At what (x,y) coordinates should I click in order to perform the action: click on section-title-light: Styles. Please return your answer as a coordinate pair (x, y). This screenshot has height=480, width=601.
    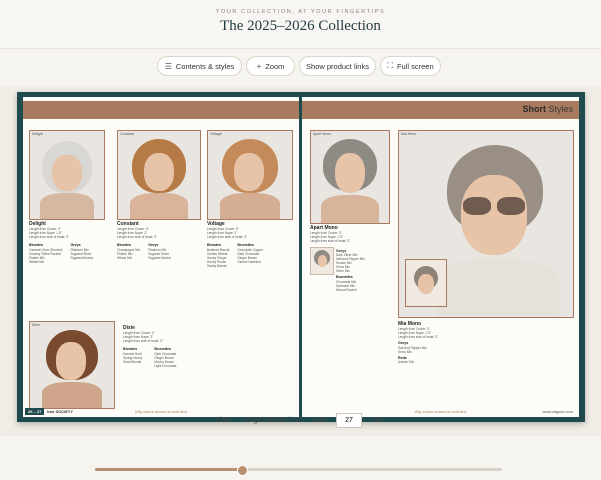
    Looking at the image, I should click on (560, 109).